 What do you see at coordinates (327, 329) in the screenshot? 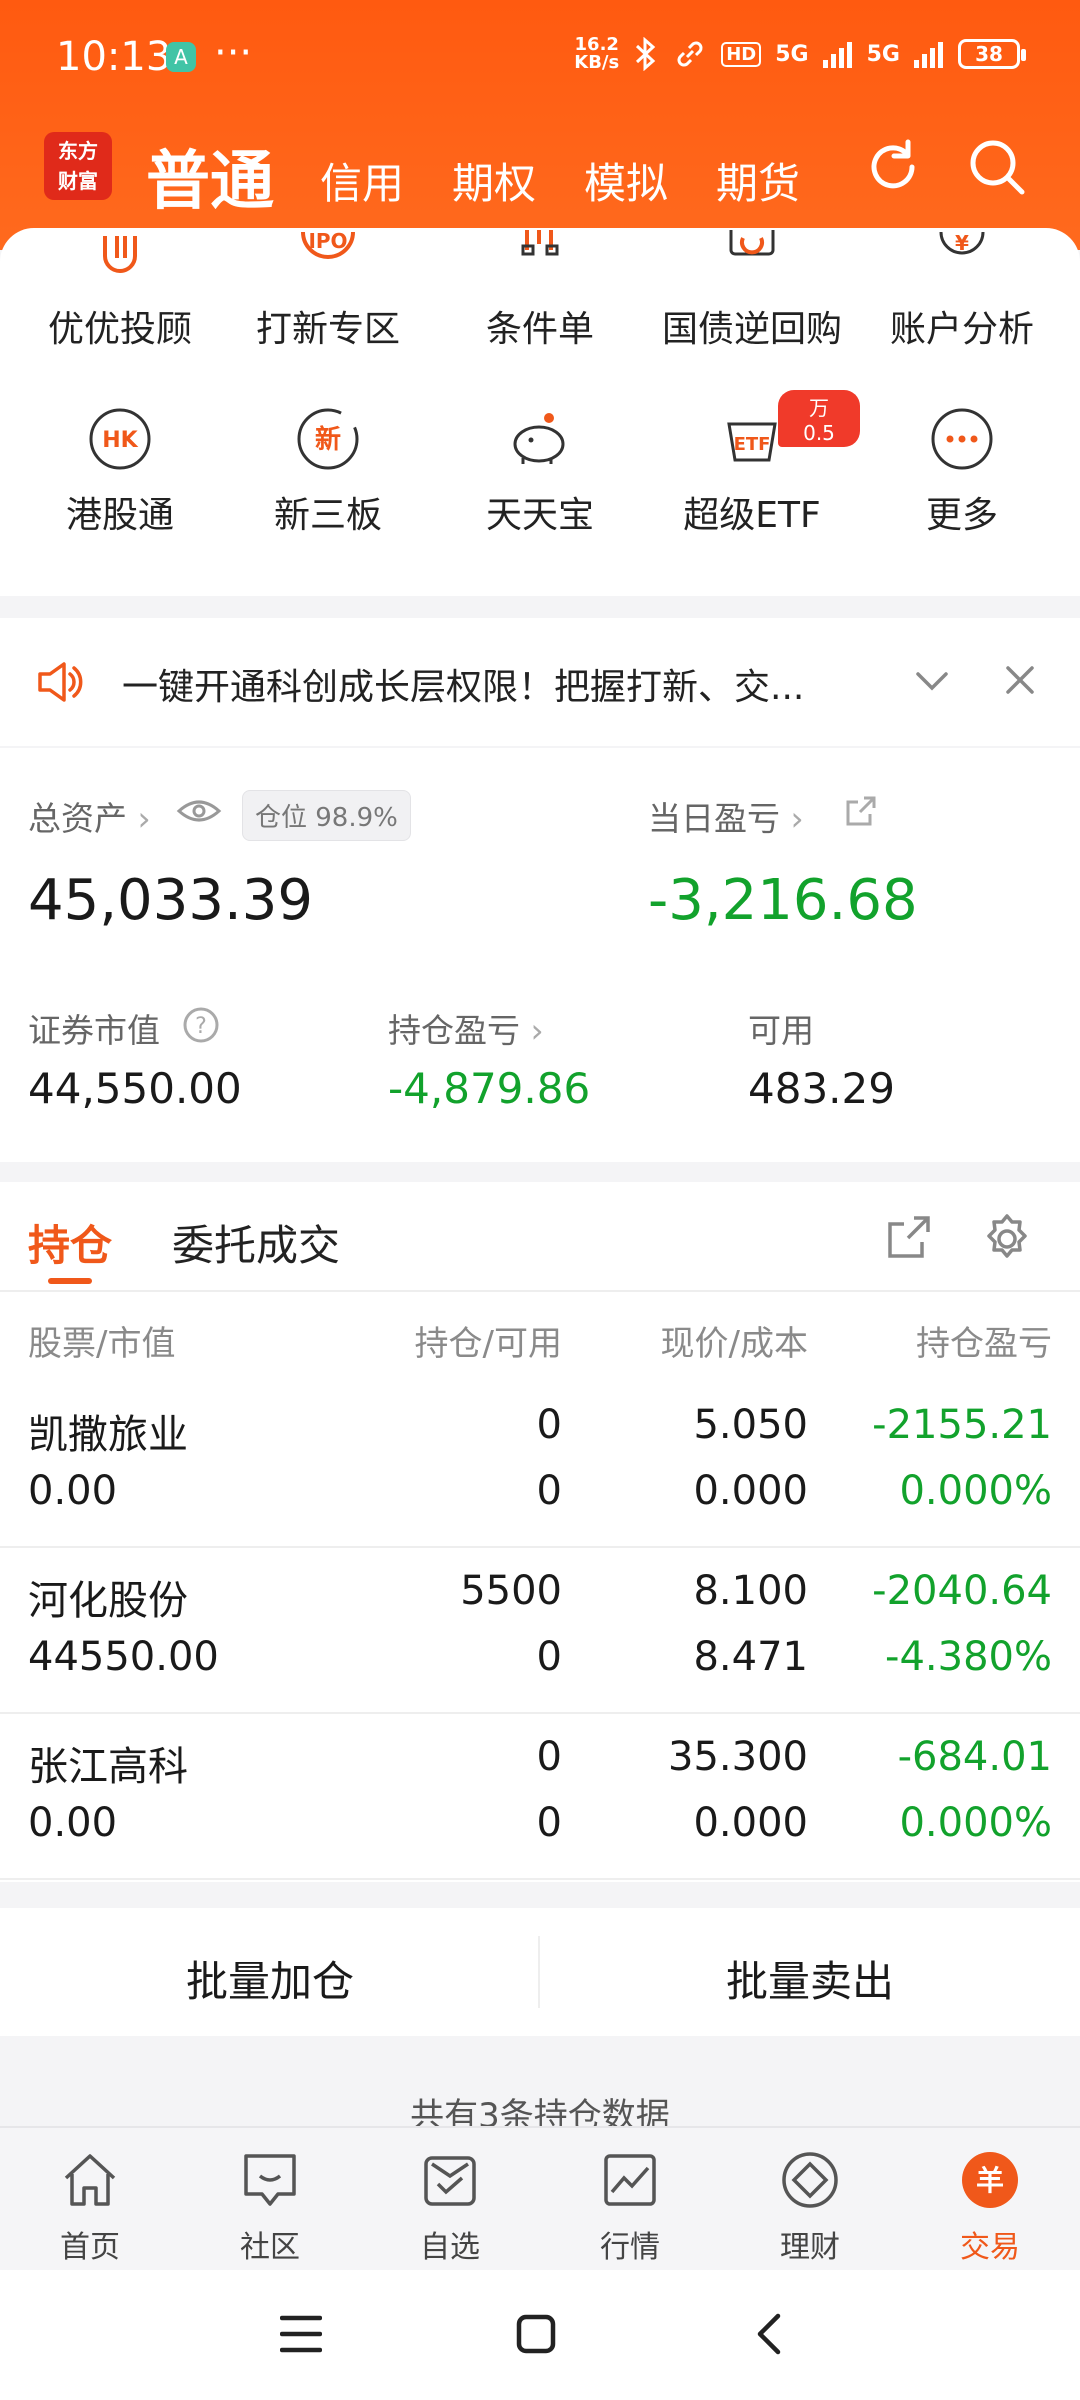
I see `menu-label: 打新专区` at bounding box center [327, 329].